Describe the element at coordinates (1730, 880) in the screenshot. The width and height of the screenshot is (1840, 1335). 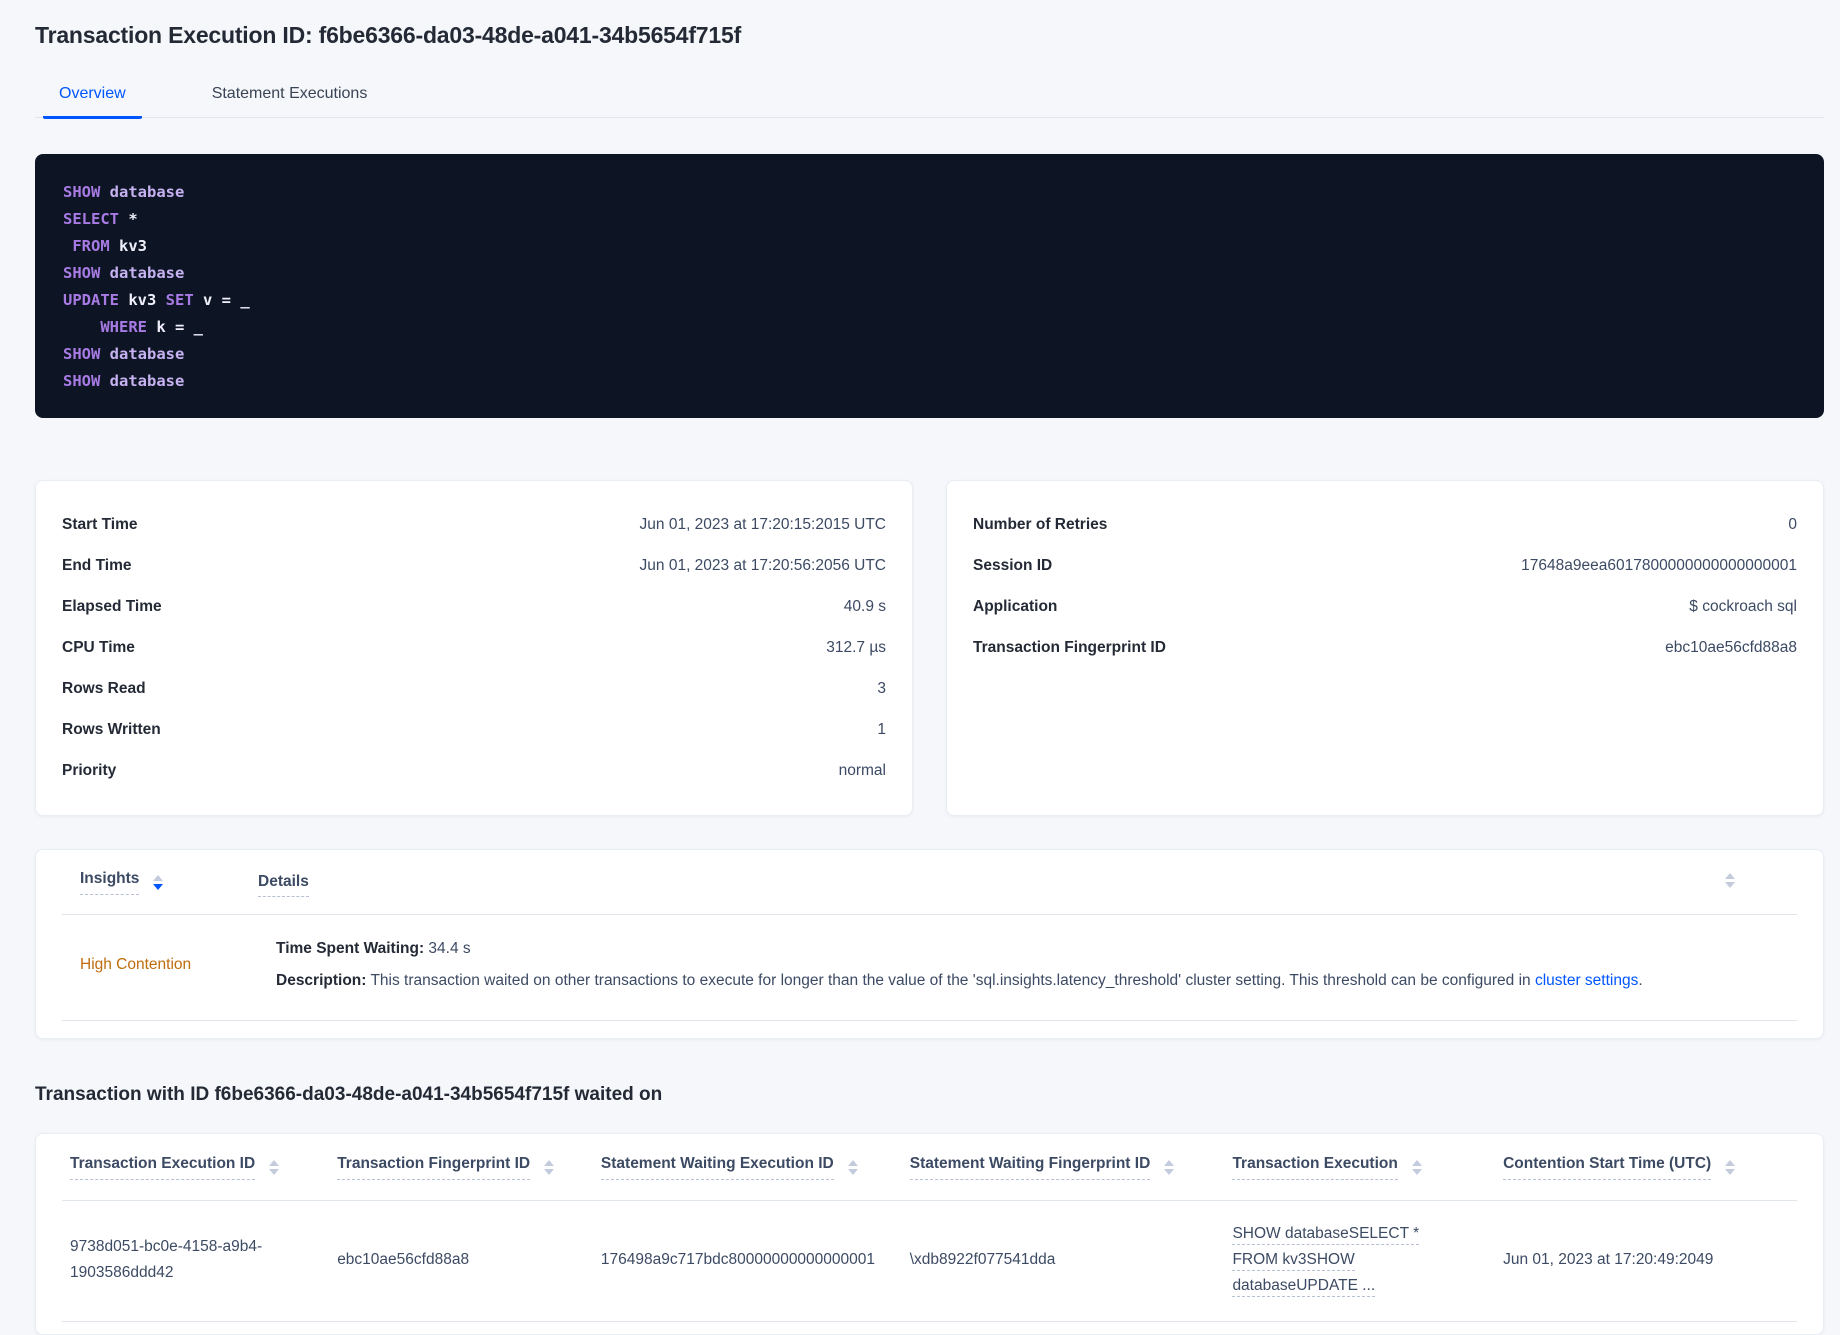
I see `details-sort-icon` at that location.